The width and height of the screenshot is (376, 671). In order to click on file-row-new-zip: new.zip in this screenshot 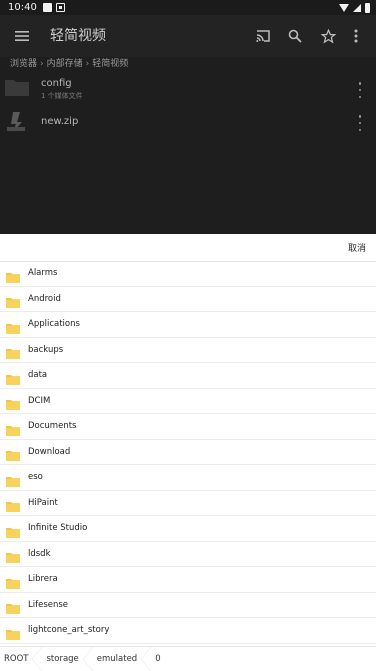, I will do `click(188, 124)`.